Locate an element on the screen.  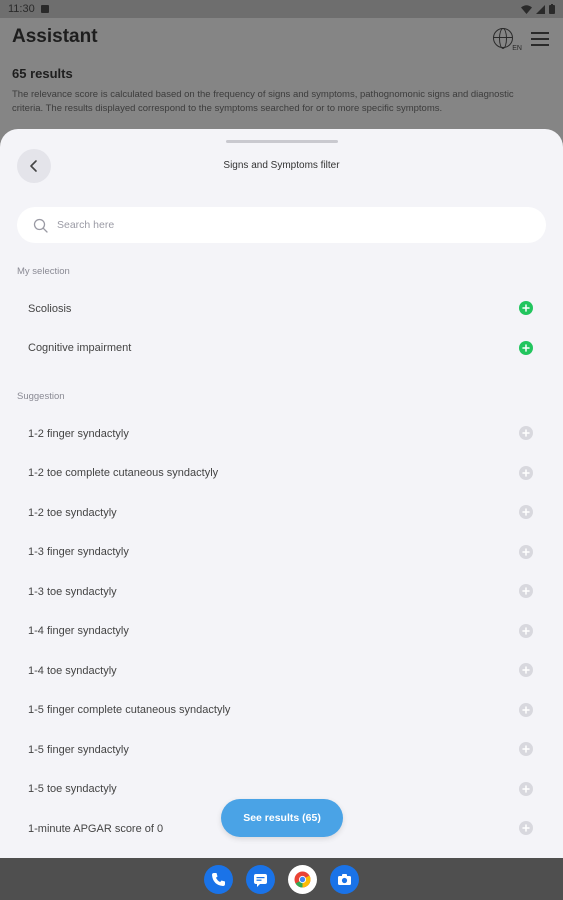
page-title: Assistant is located at coordinates (55, 36).